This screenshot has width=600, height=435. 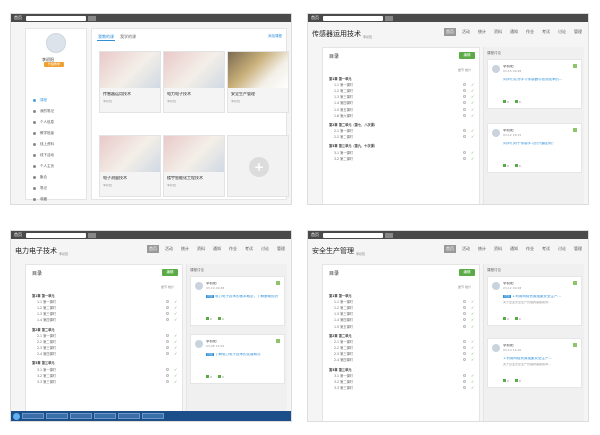 What do you see at coordinates (402, 146) in the screenshot?
I see `chapter-row: 第3章 第三单元（第九、十次课）` at bounding box center [402, 146].